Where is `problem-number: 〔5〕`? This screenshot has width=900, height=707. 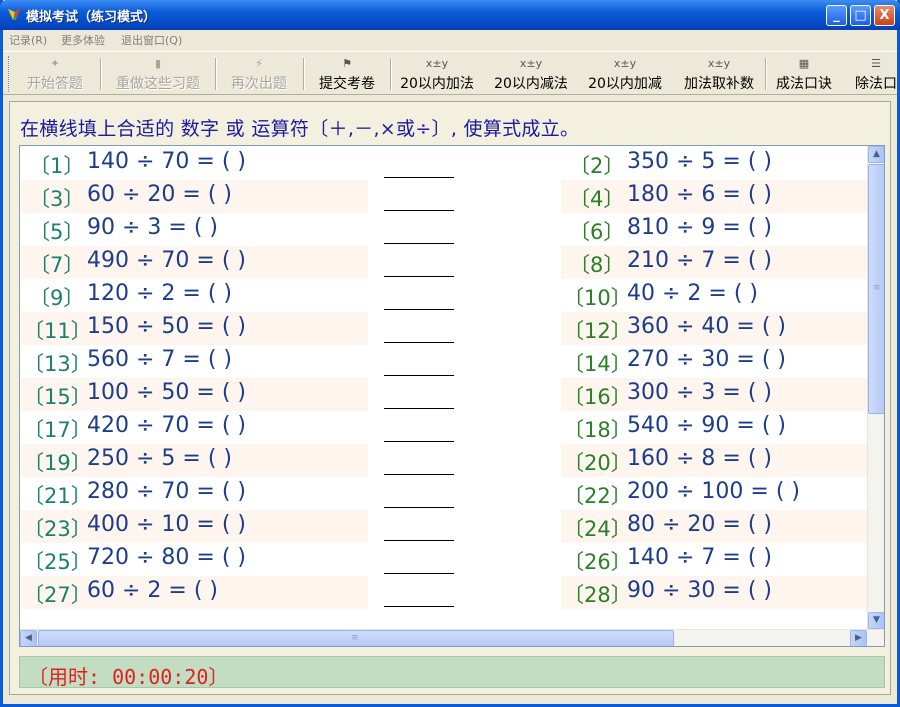
problem-number: 〔5〕 is located at coordinates (57, 232).